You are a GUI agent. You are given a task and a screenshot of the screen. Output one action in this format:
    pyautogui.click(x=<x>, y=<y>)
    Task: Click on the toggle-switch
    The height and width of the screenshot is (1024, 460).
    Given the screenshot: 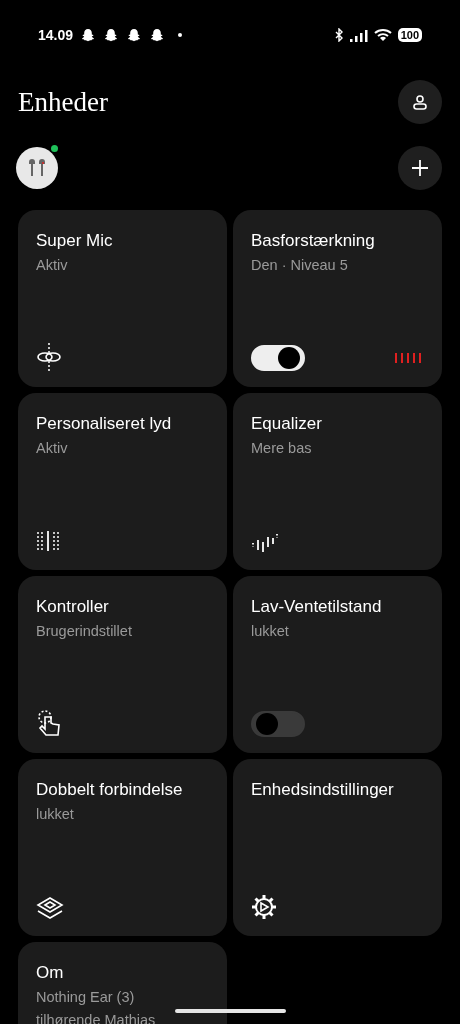 What is the action you would take?
    pyautogui.click(x=278, y=724)
    